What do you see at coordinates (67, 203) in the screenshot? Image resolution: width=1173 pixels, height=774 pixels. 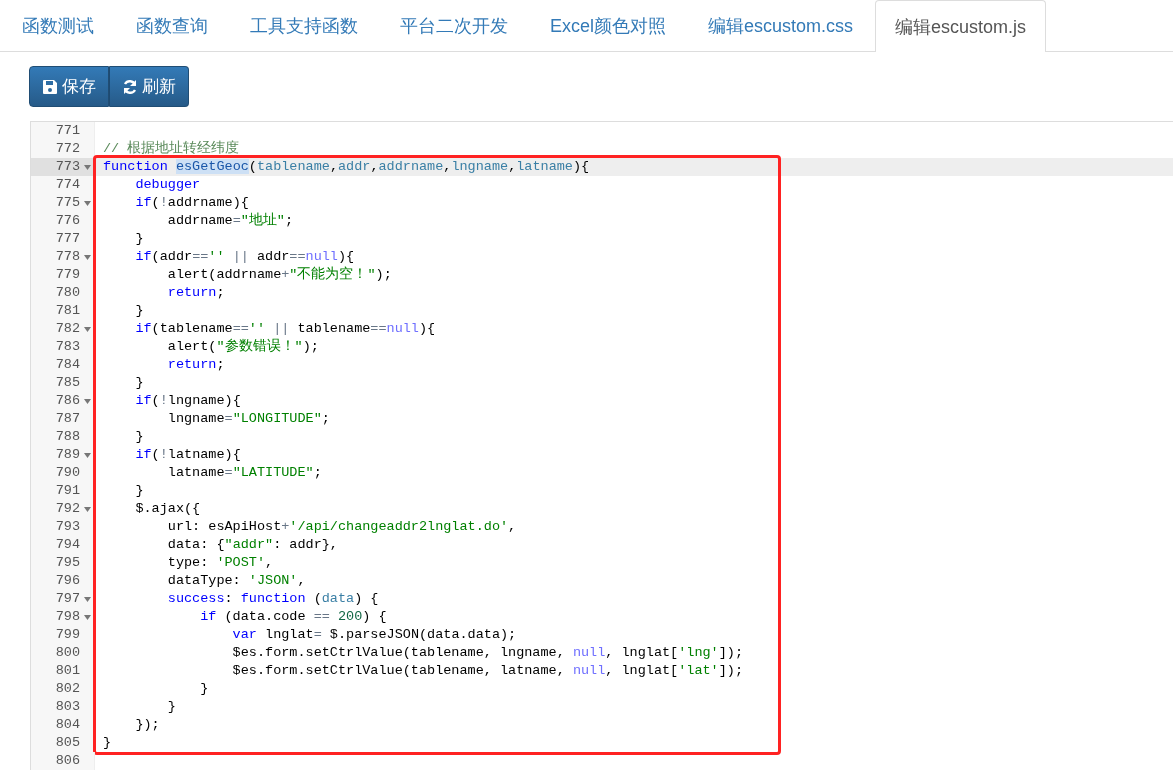 I see `line-number: 775` at bounding box center [67, 203].